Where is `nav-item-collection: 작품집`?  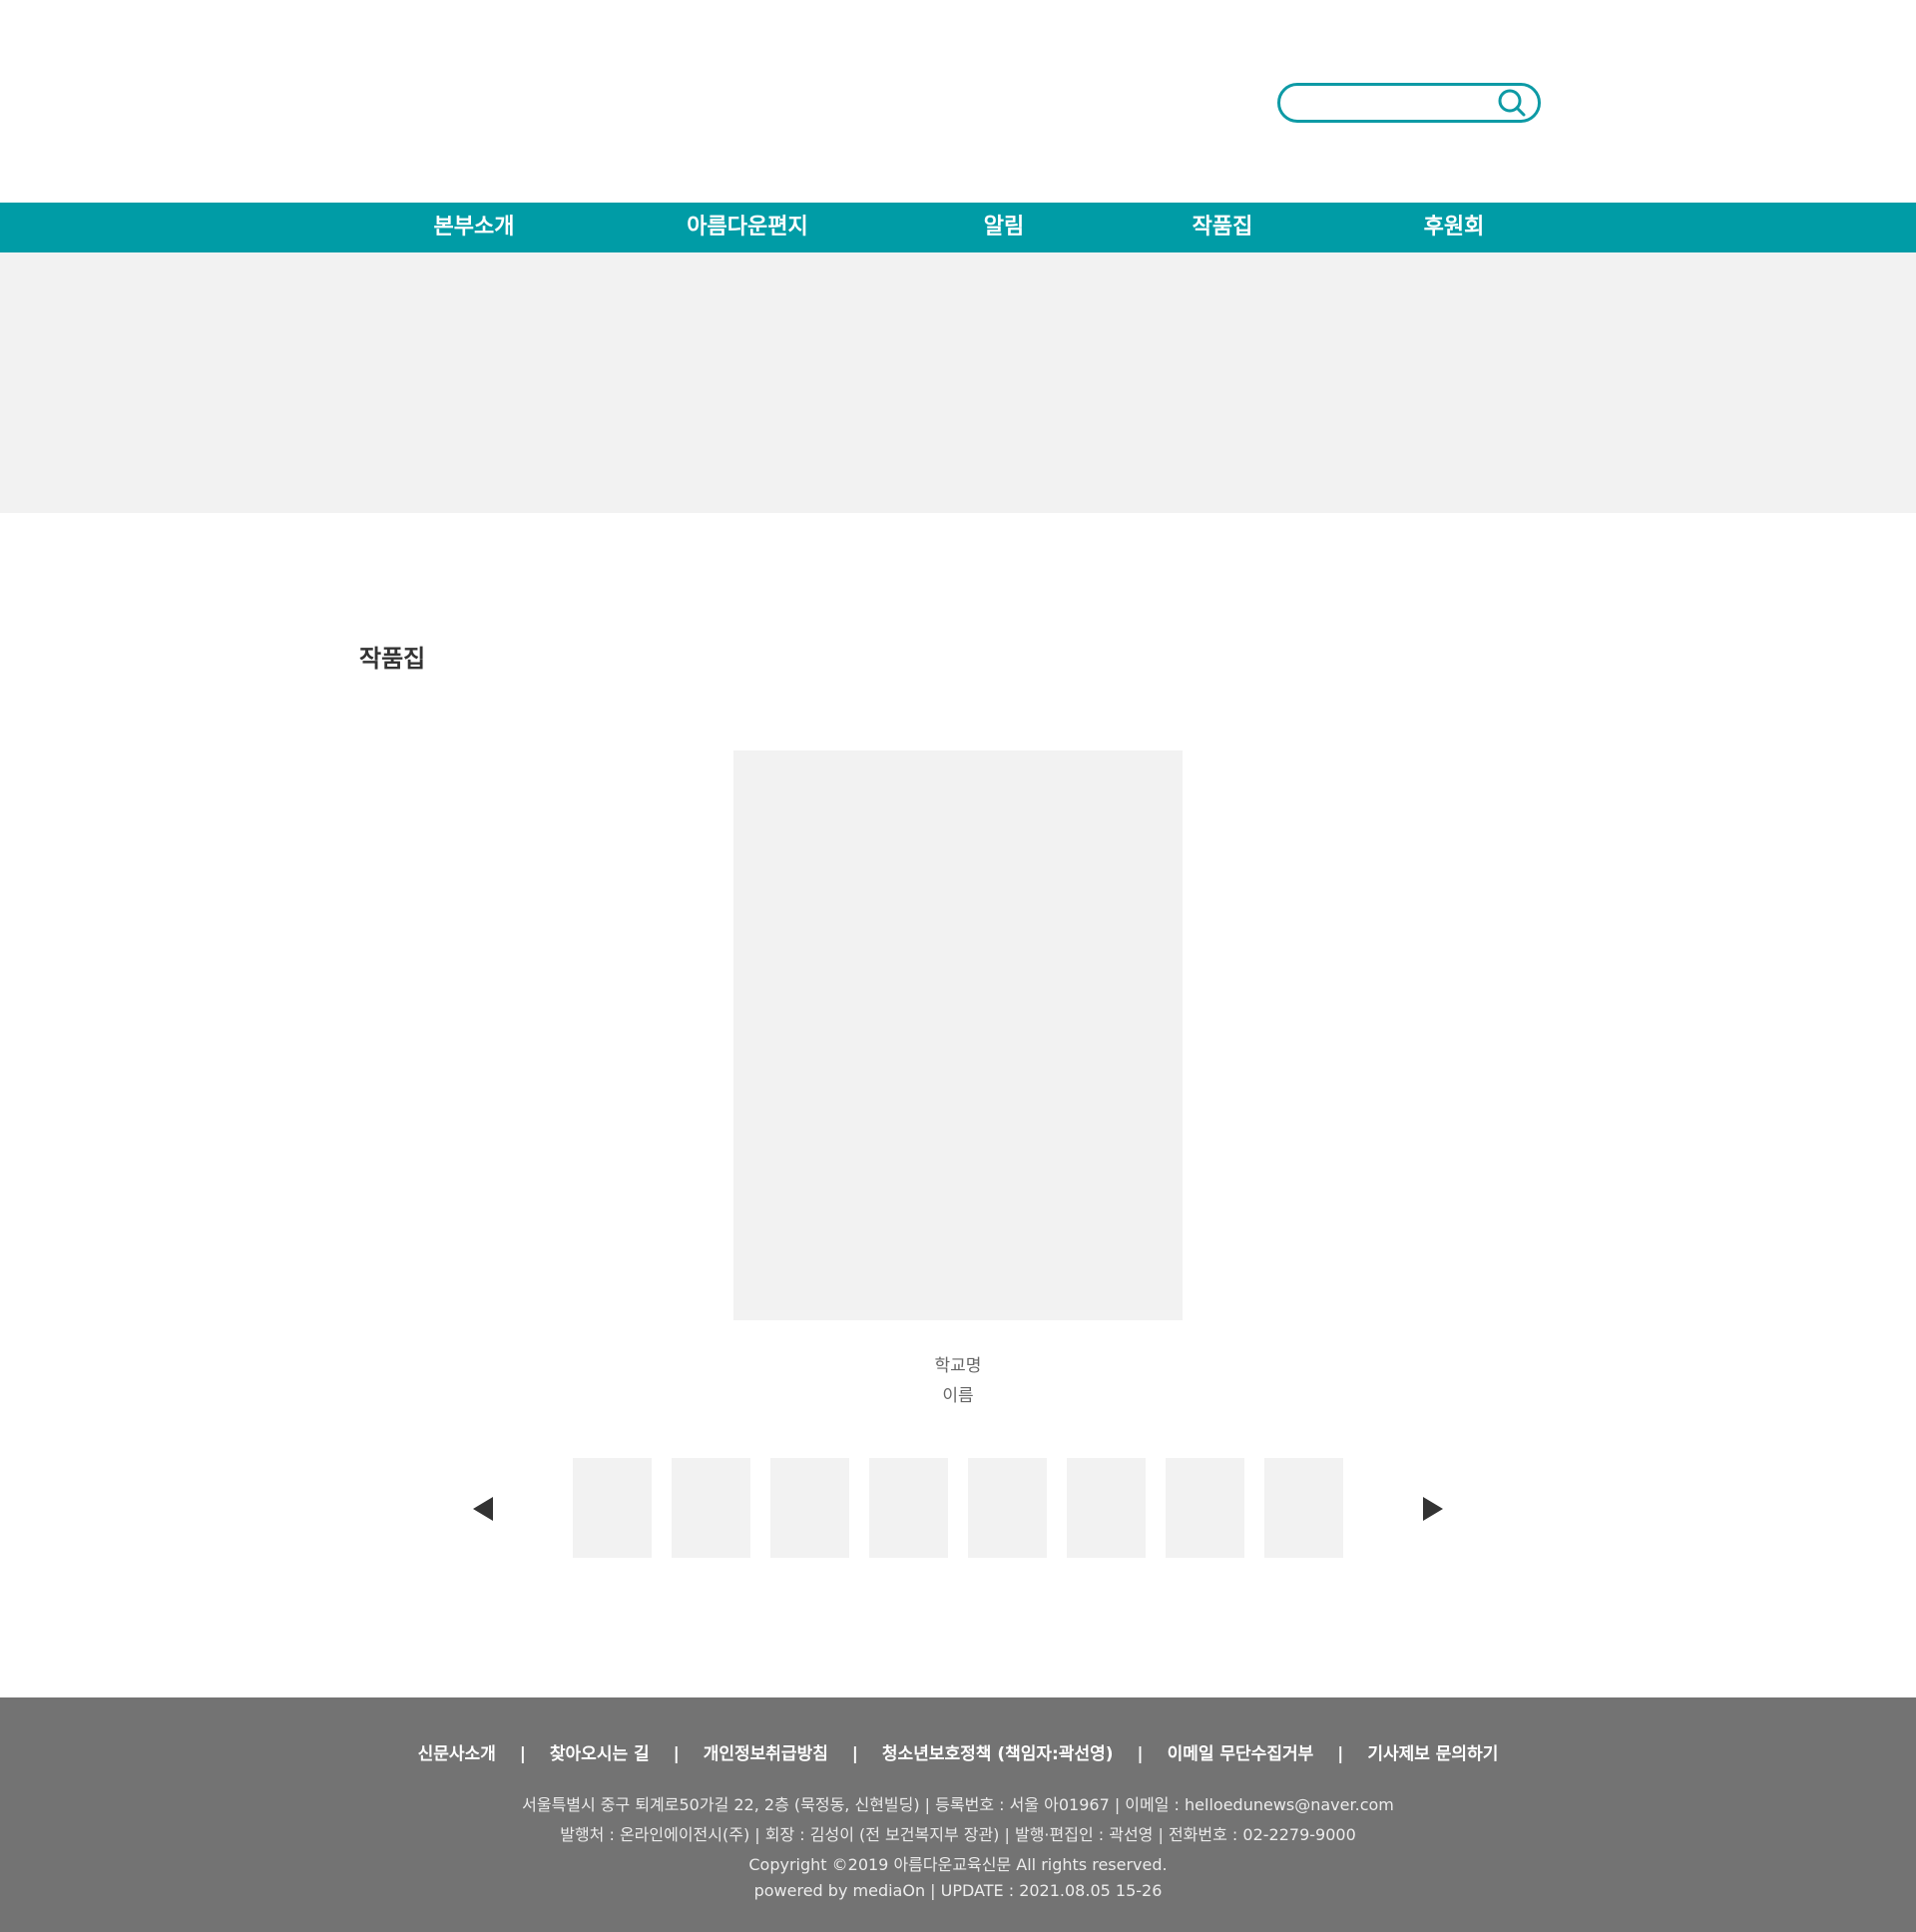
nav-item-collection: 작품집 is located at coordinates (1223, 227).